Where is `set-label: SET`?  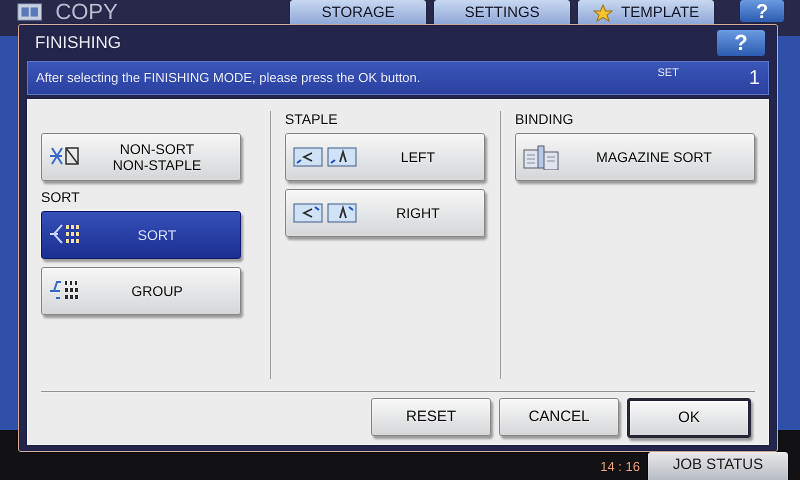
set-label: SET is located at coordinates (668, 73).